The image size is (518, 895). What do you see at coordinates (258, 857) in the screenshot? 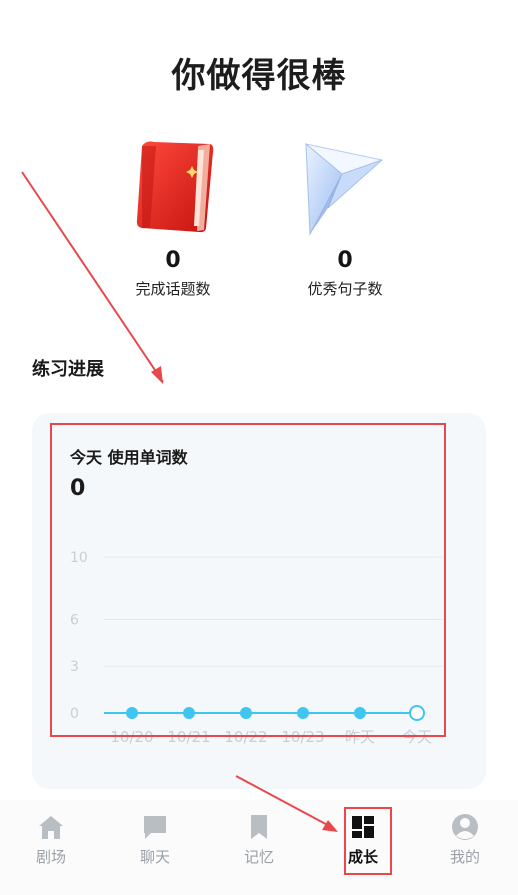
I see `tab-memory-label: 记忆` at bounding box center [258, 857].